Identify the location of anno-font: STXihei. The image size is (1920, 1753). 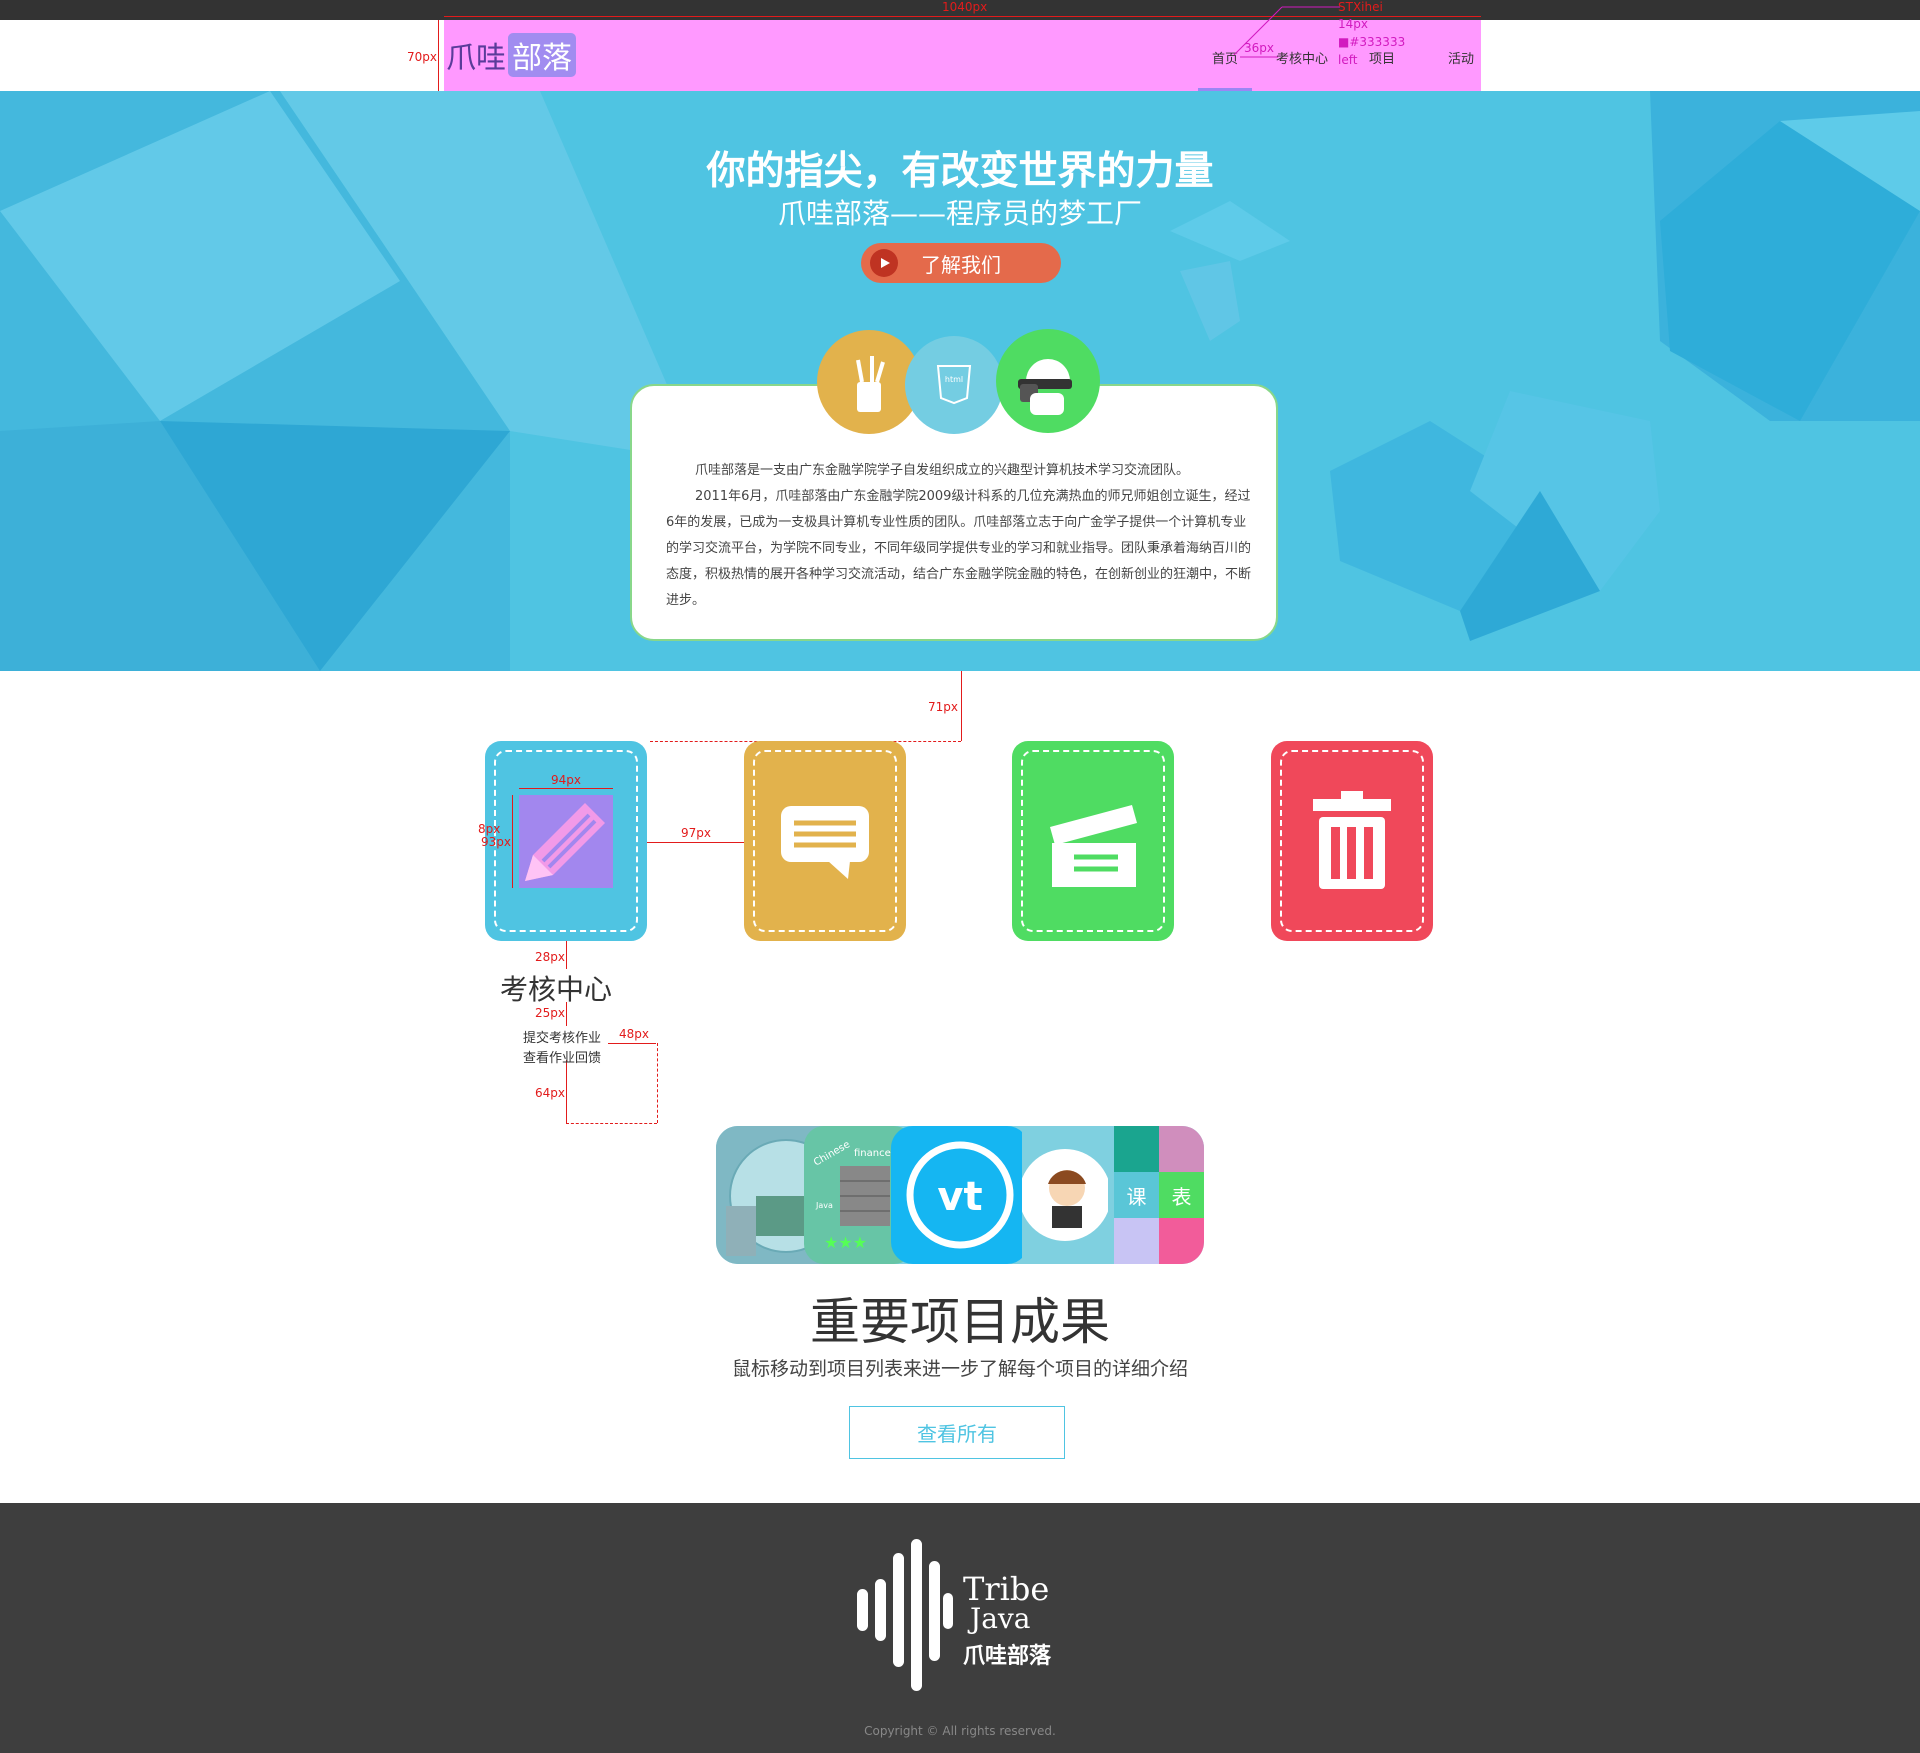
(1360, 7).